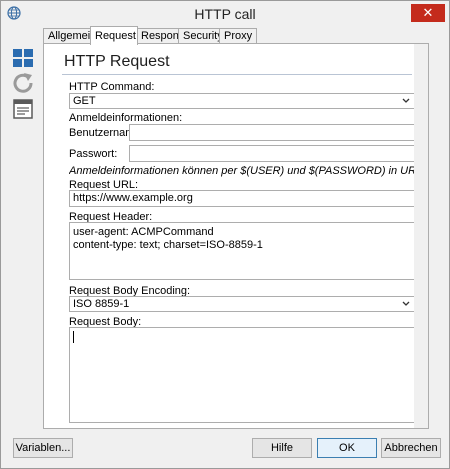 The height and width of the screenshot is (469, 450). I want to click on page-title: HTTP Request, so click(117, 61).